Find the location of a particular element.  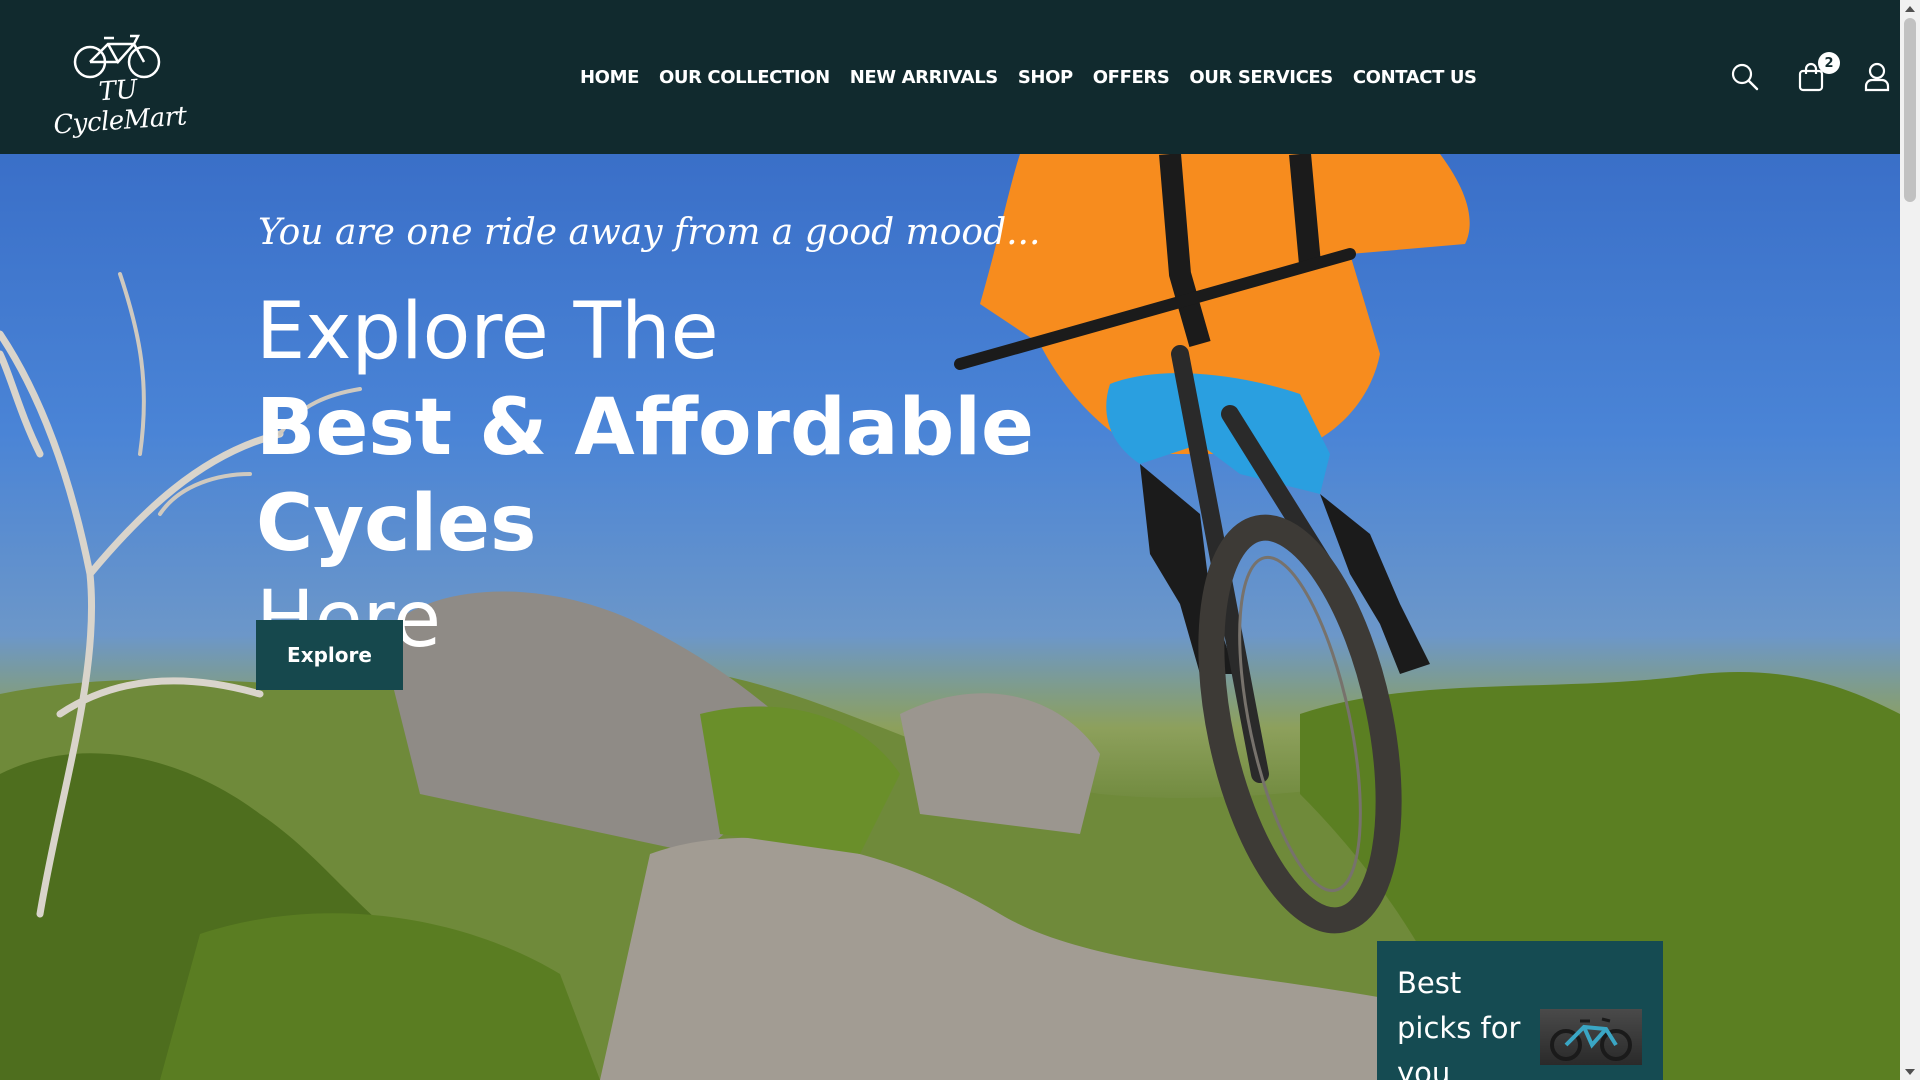

explore-button: Explore is located at coordinates (329, 655).